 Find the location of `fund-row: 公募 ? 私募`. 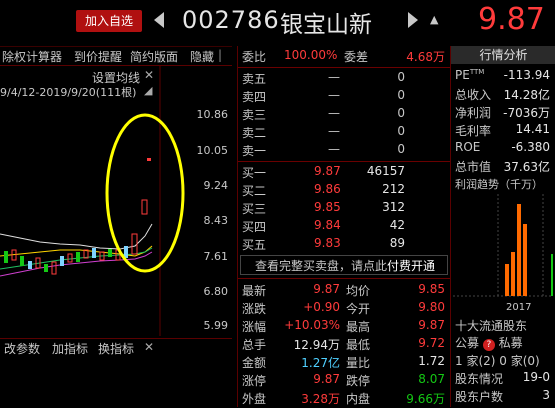

fund-row: 公募 ? 私募 is located at coordinates (505, 343).